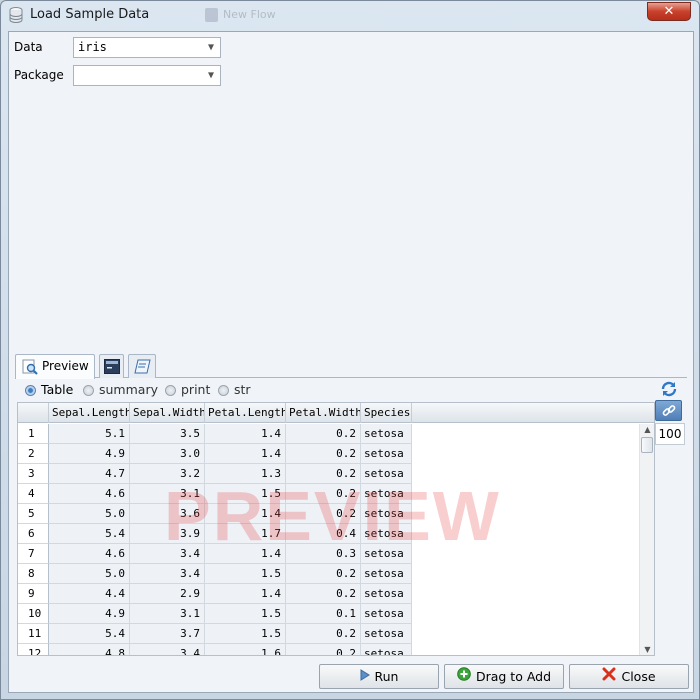 The image size is (700, 700). Describe the element at coordinates (33, 634) in the screenshot. I see `row-index-cell: 11` at that location.